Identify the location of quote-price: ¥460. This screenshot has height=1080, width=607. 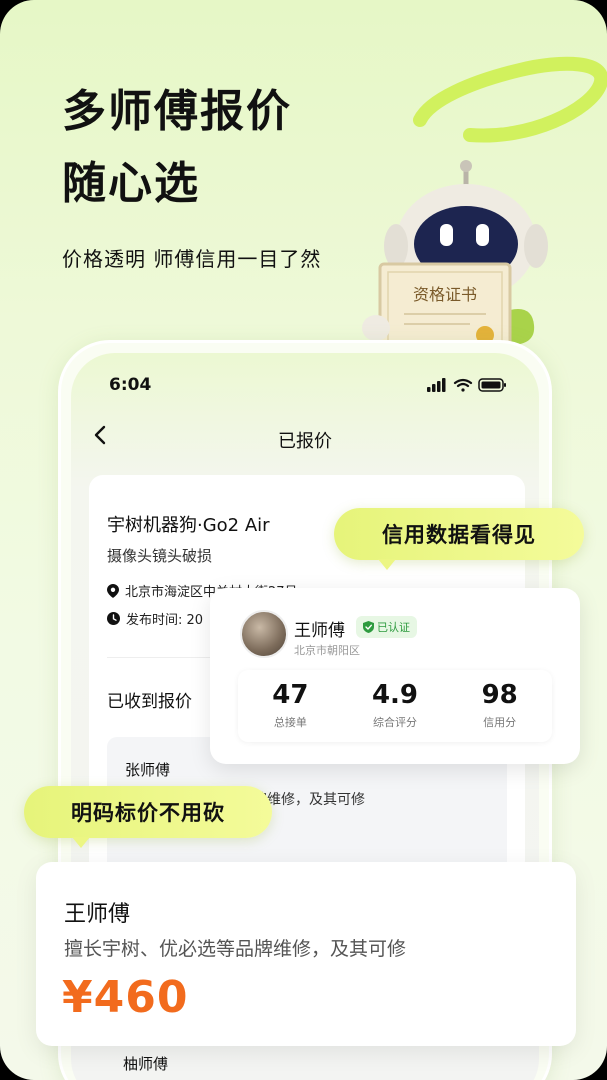
(125, 997).